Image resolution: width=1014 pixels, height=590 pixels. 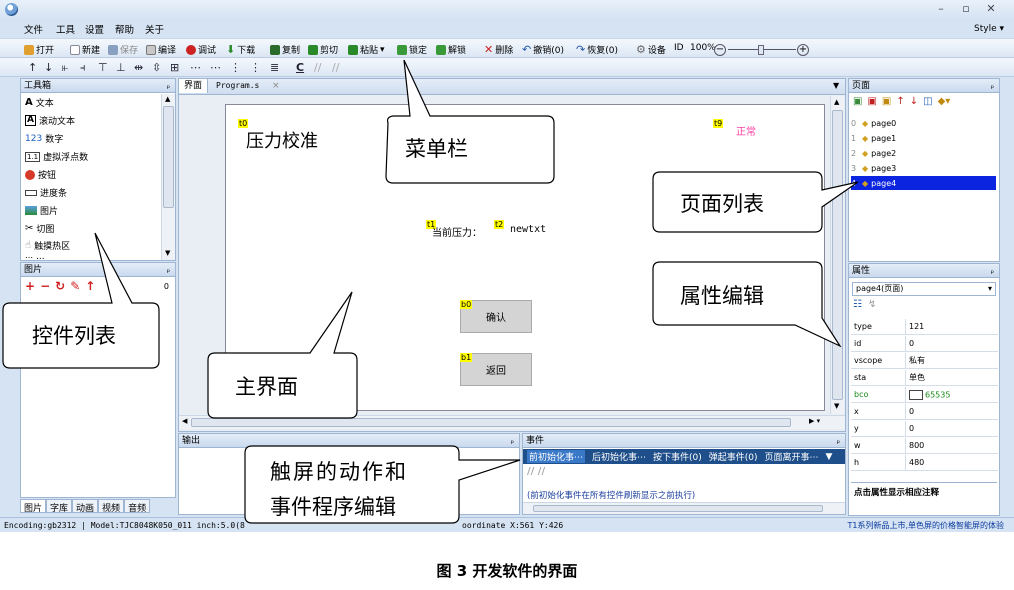 I want to click on callout-events-text-1: 触屏的动作和, so click(x=339, y=472).